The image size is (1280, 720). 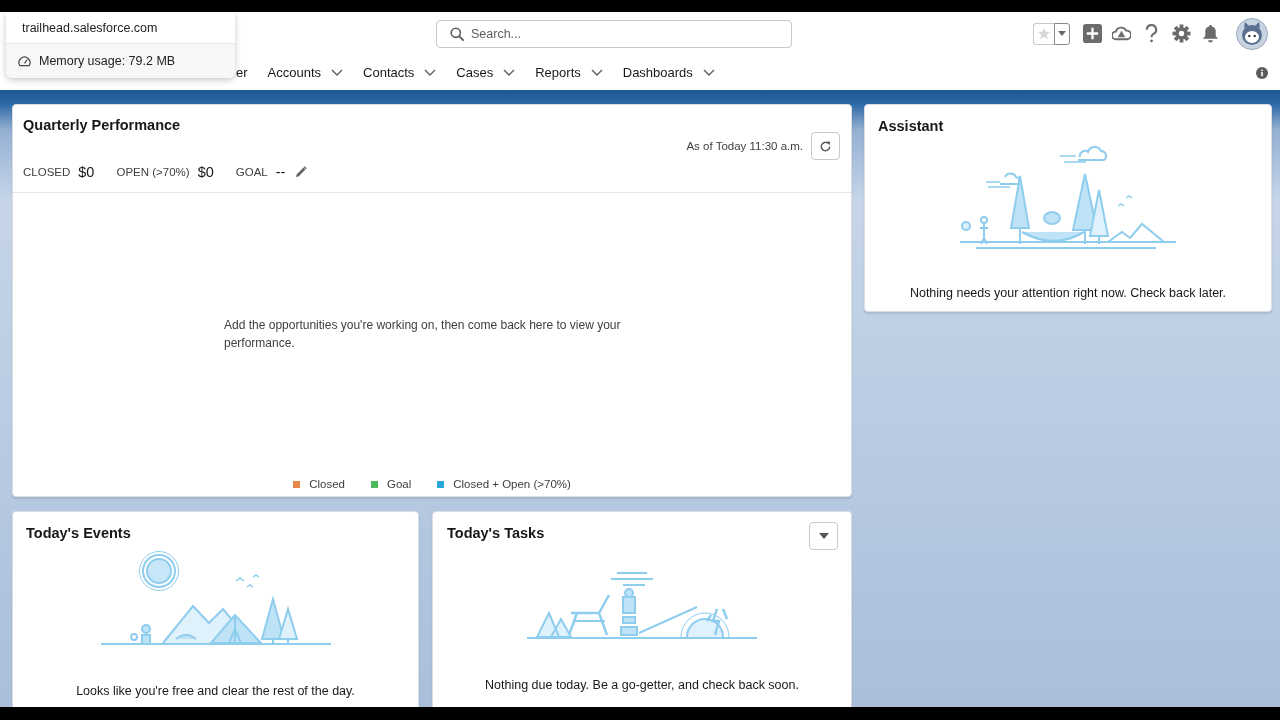 What do you see at coordinates (512, 484) in the screenshot?
I see `legend-label: Closed + Open (>70%)` at bounding box center [512, 484].